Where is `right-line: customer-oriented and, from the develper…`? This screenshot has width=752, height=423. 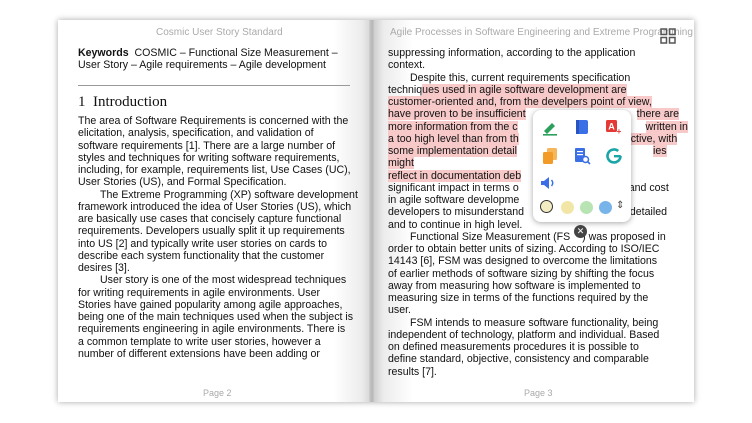 right-line: customer-oriented and, from the develper… is located at coordinates (538, 102).